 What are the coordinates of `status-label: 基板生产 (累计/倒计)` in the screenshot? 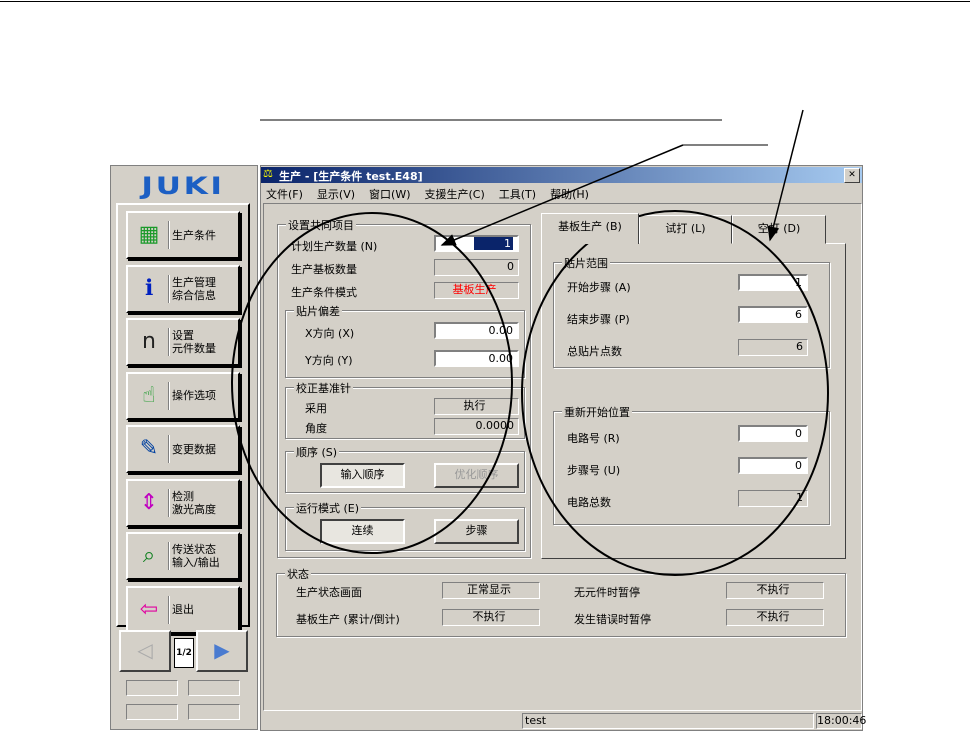 It's located at (348, 619).